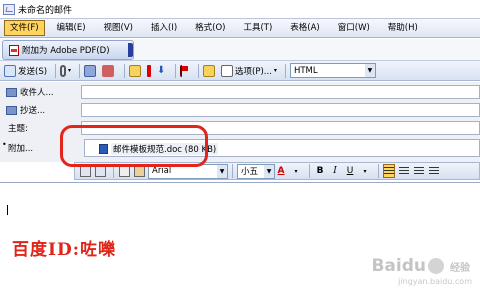  What do you see at coordinates (7, 210) in the screenshot?
I see `text-caret` at bounding box center [7, 210].